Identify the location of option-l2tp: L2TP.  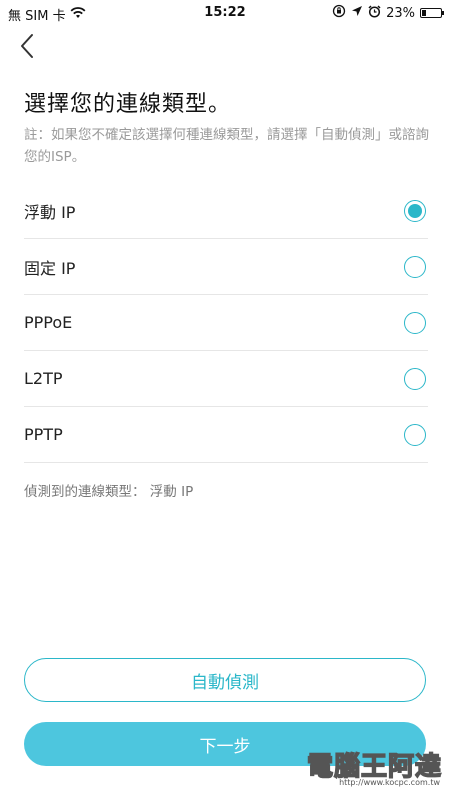
(226, 379).